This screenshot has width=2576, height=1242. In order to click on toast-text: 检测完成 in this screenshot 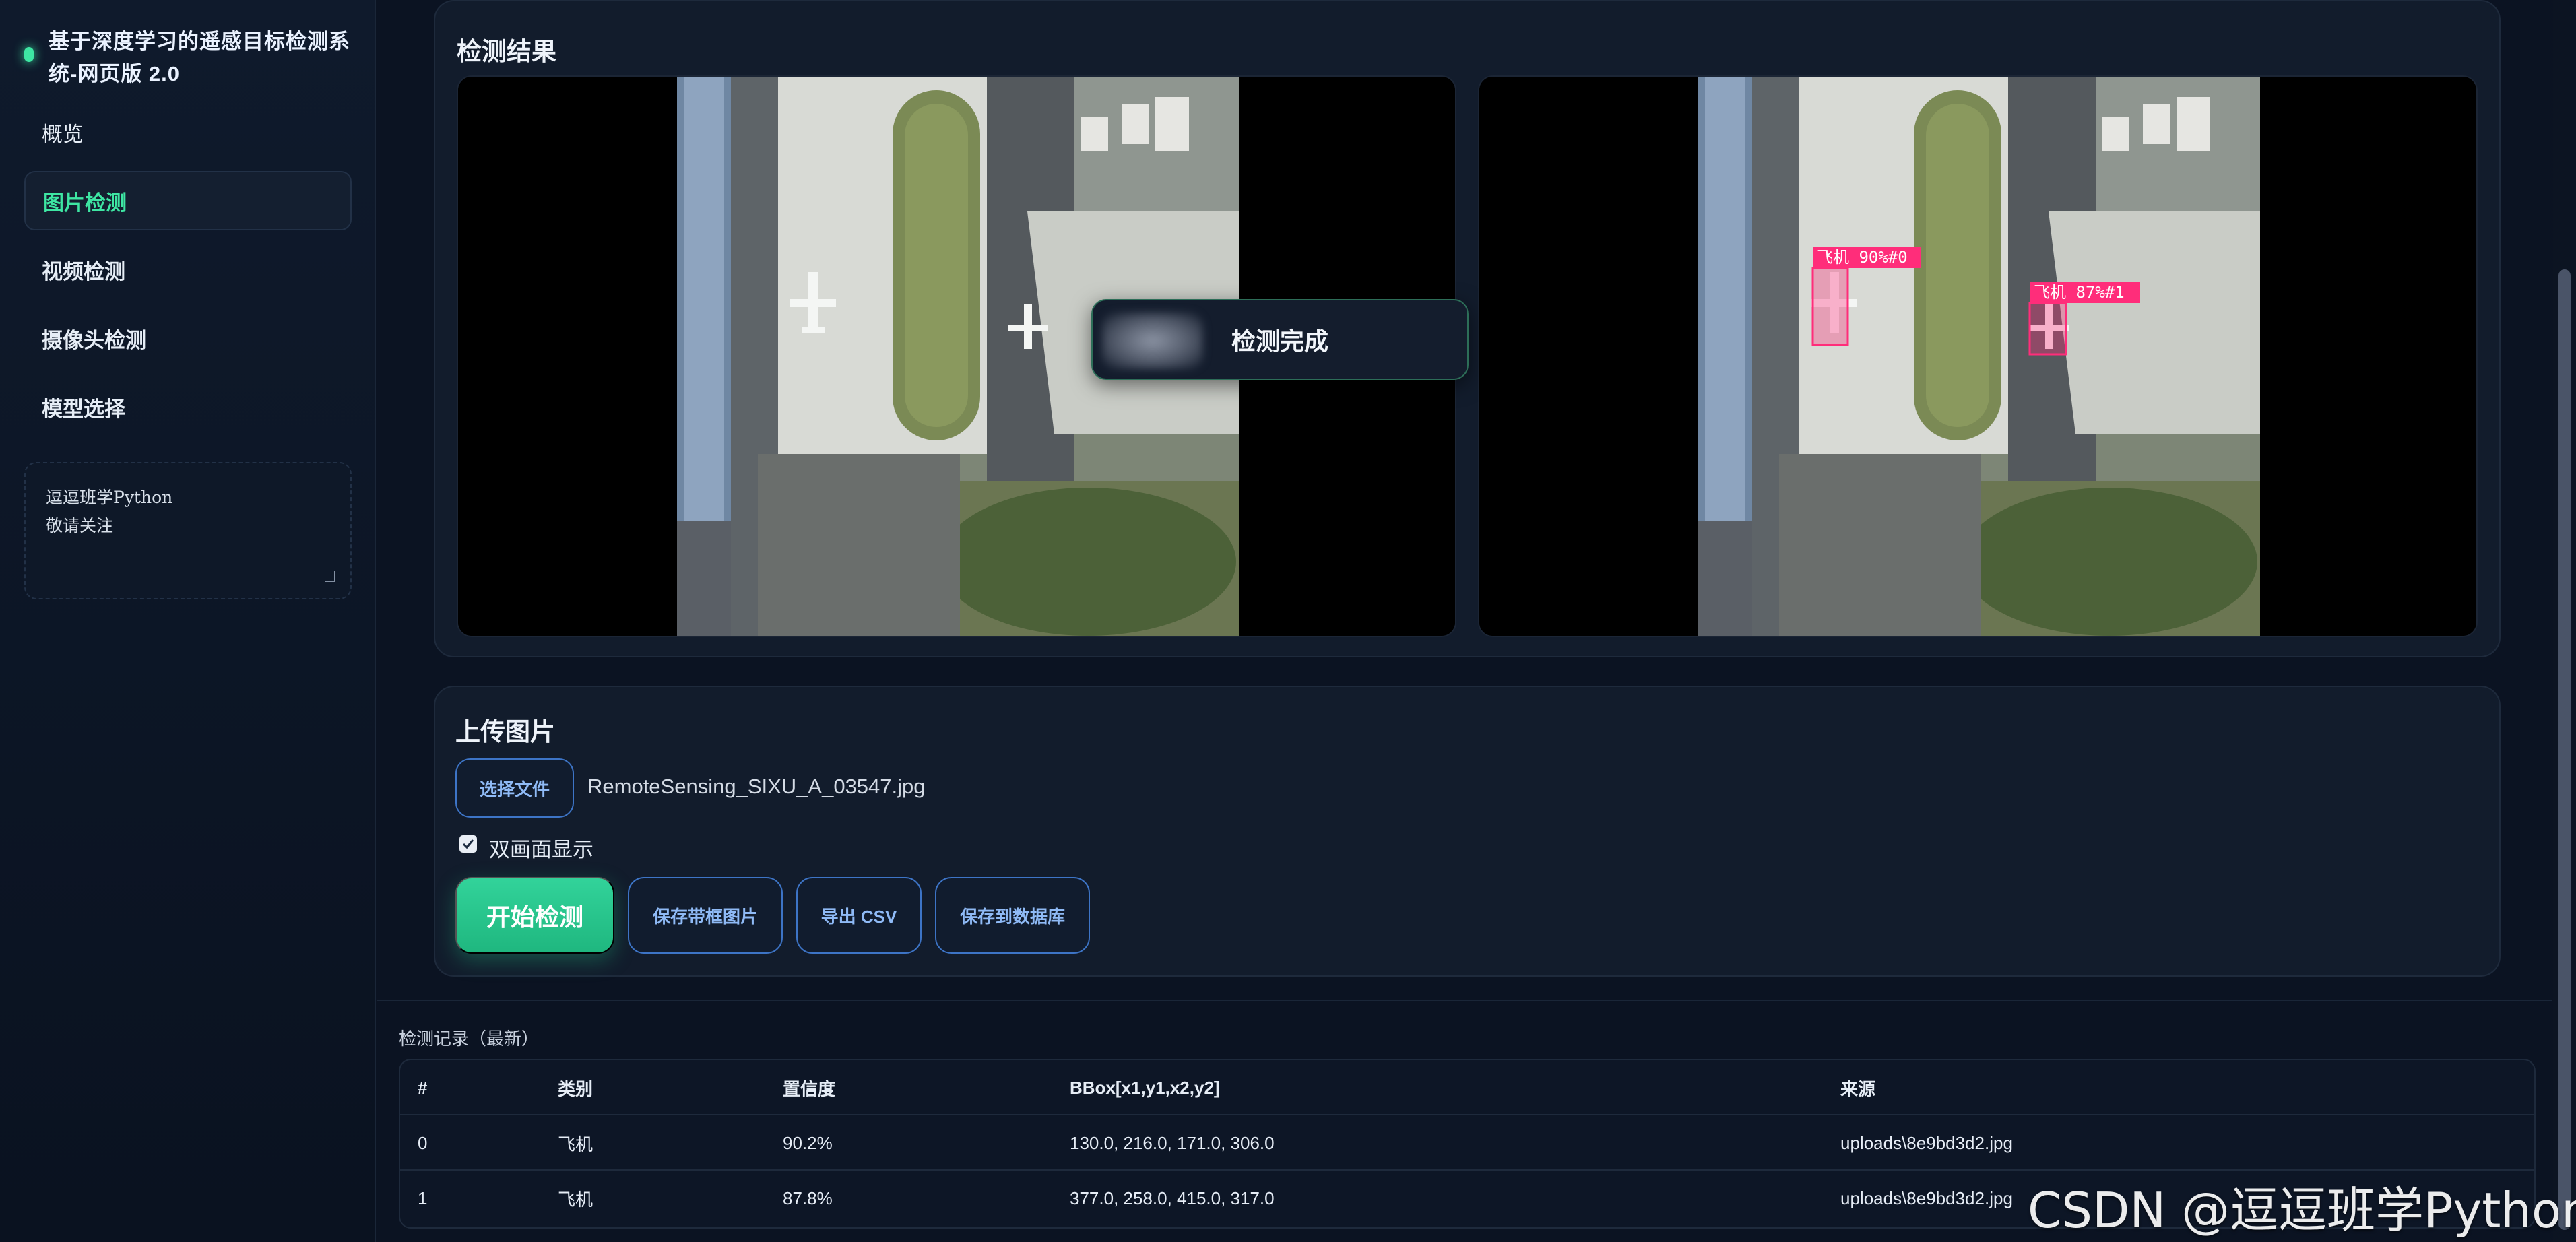, I will do `click(1280, 341)`.